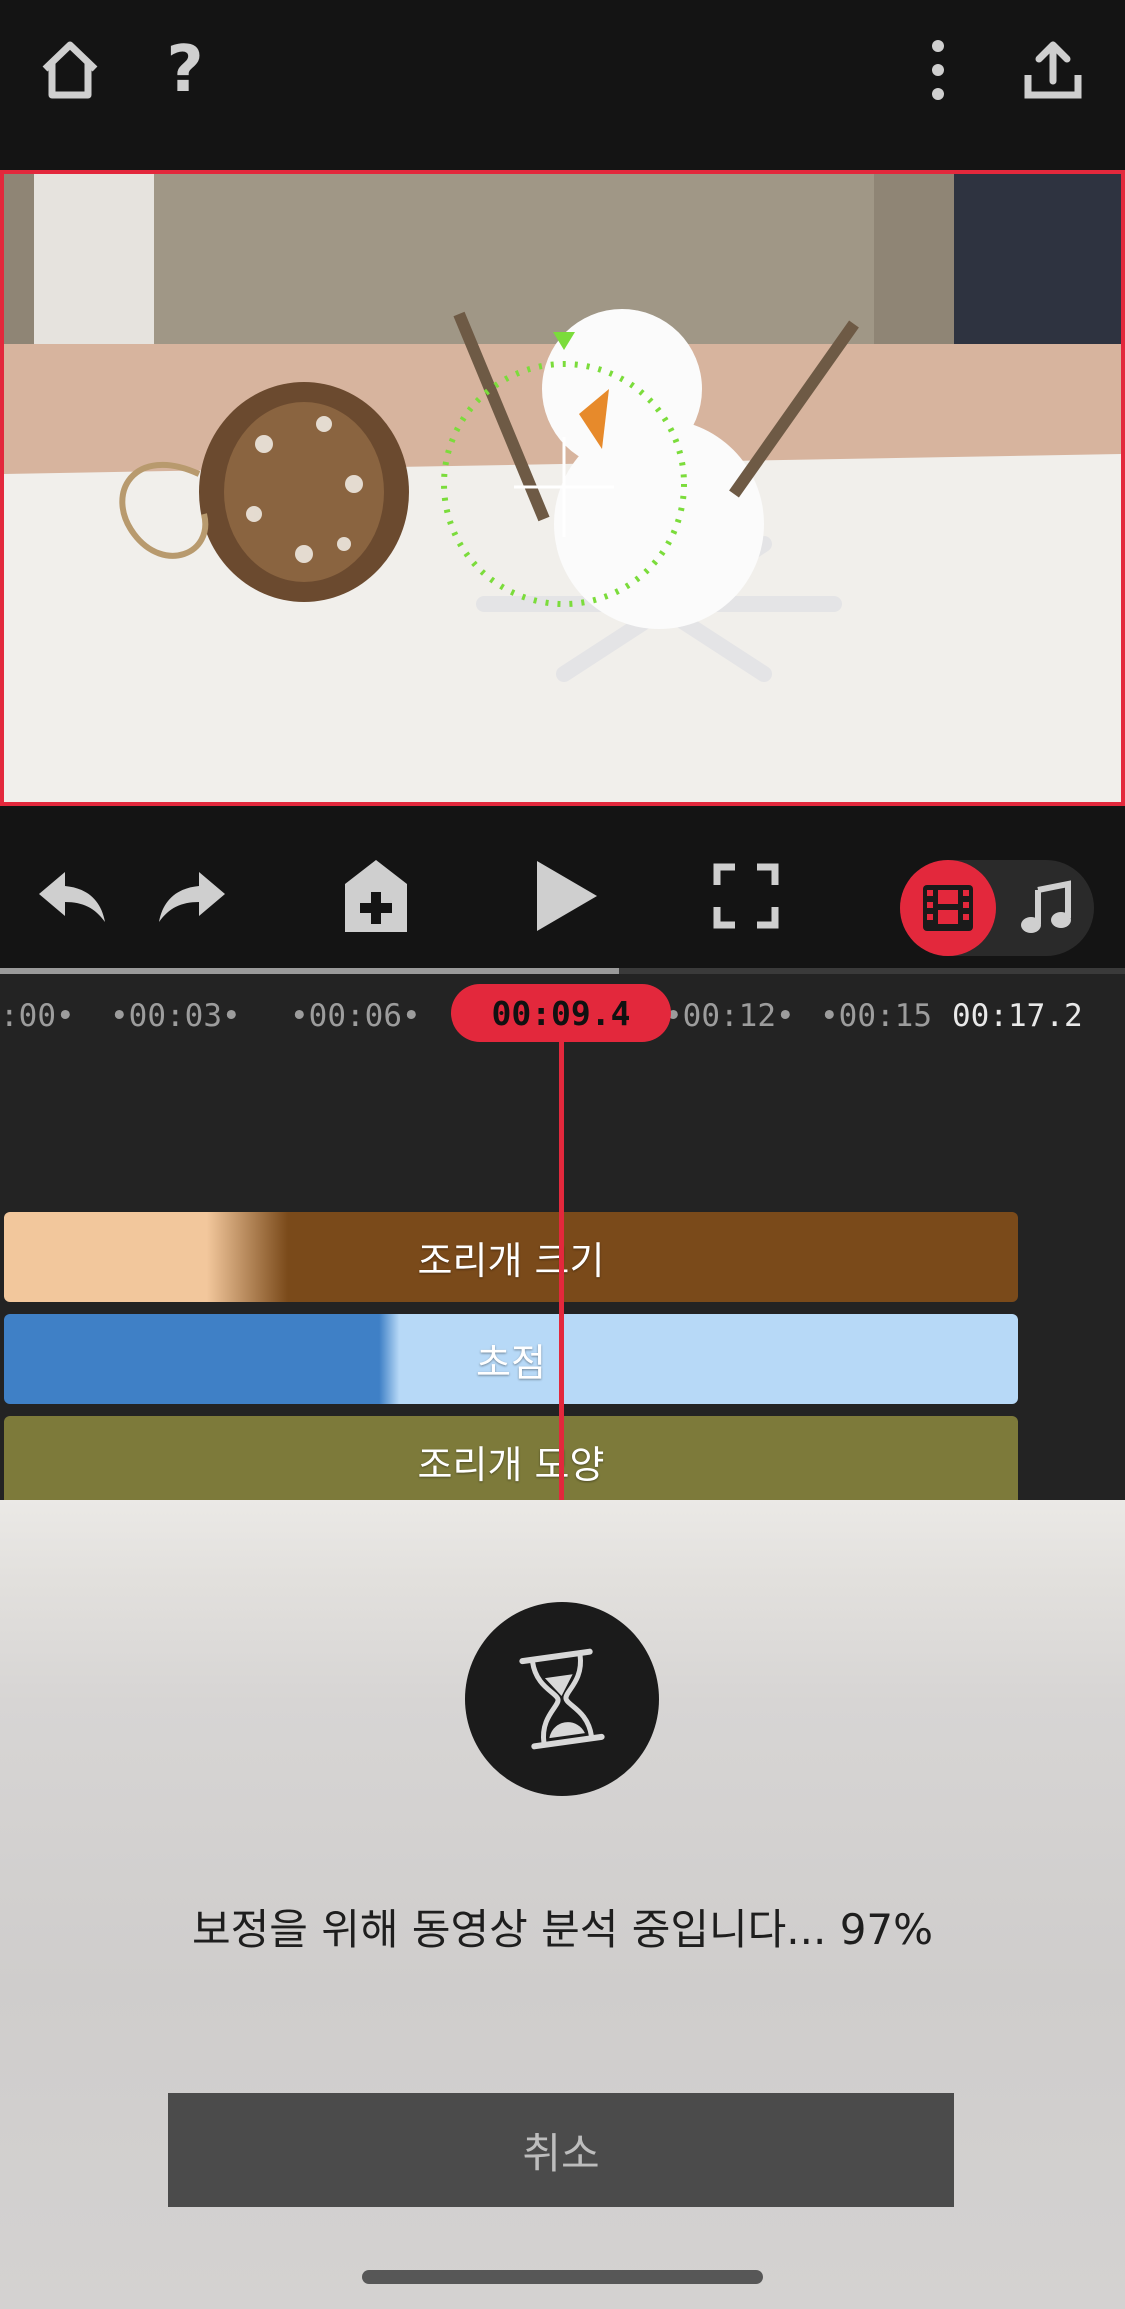  What do you see at coordinates (376, 896) in the screenshot?
I see `add-clip-icon` at bounding box center [376, 896].